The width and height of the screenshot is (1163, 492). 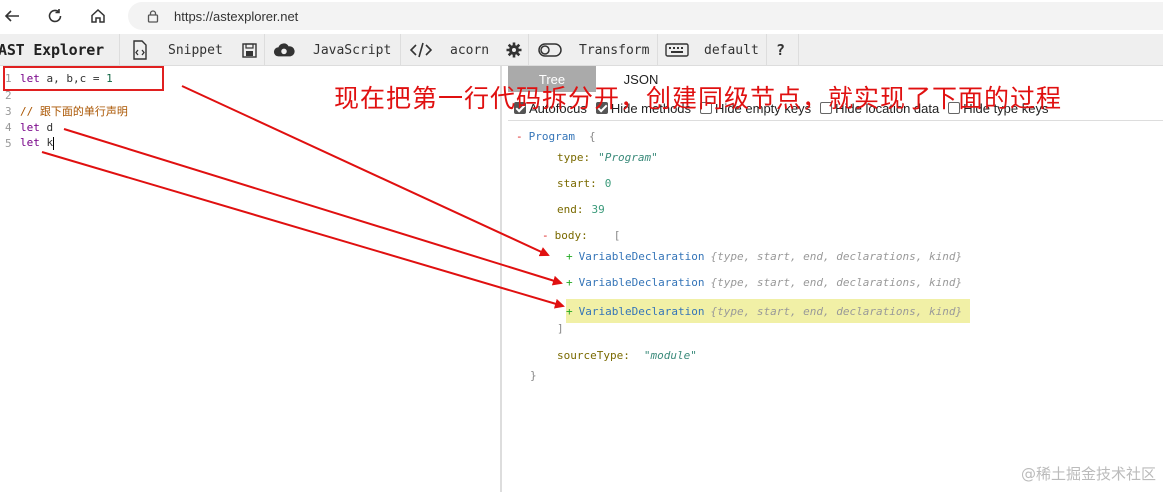 I want to click on tree-prop-end: end: 39, so click(x=581, y=209).